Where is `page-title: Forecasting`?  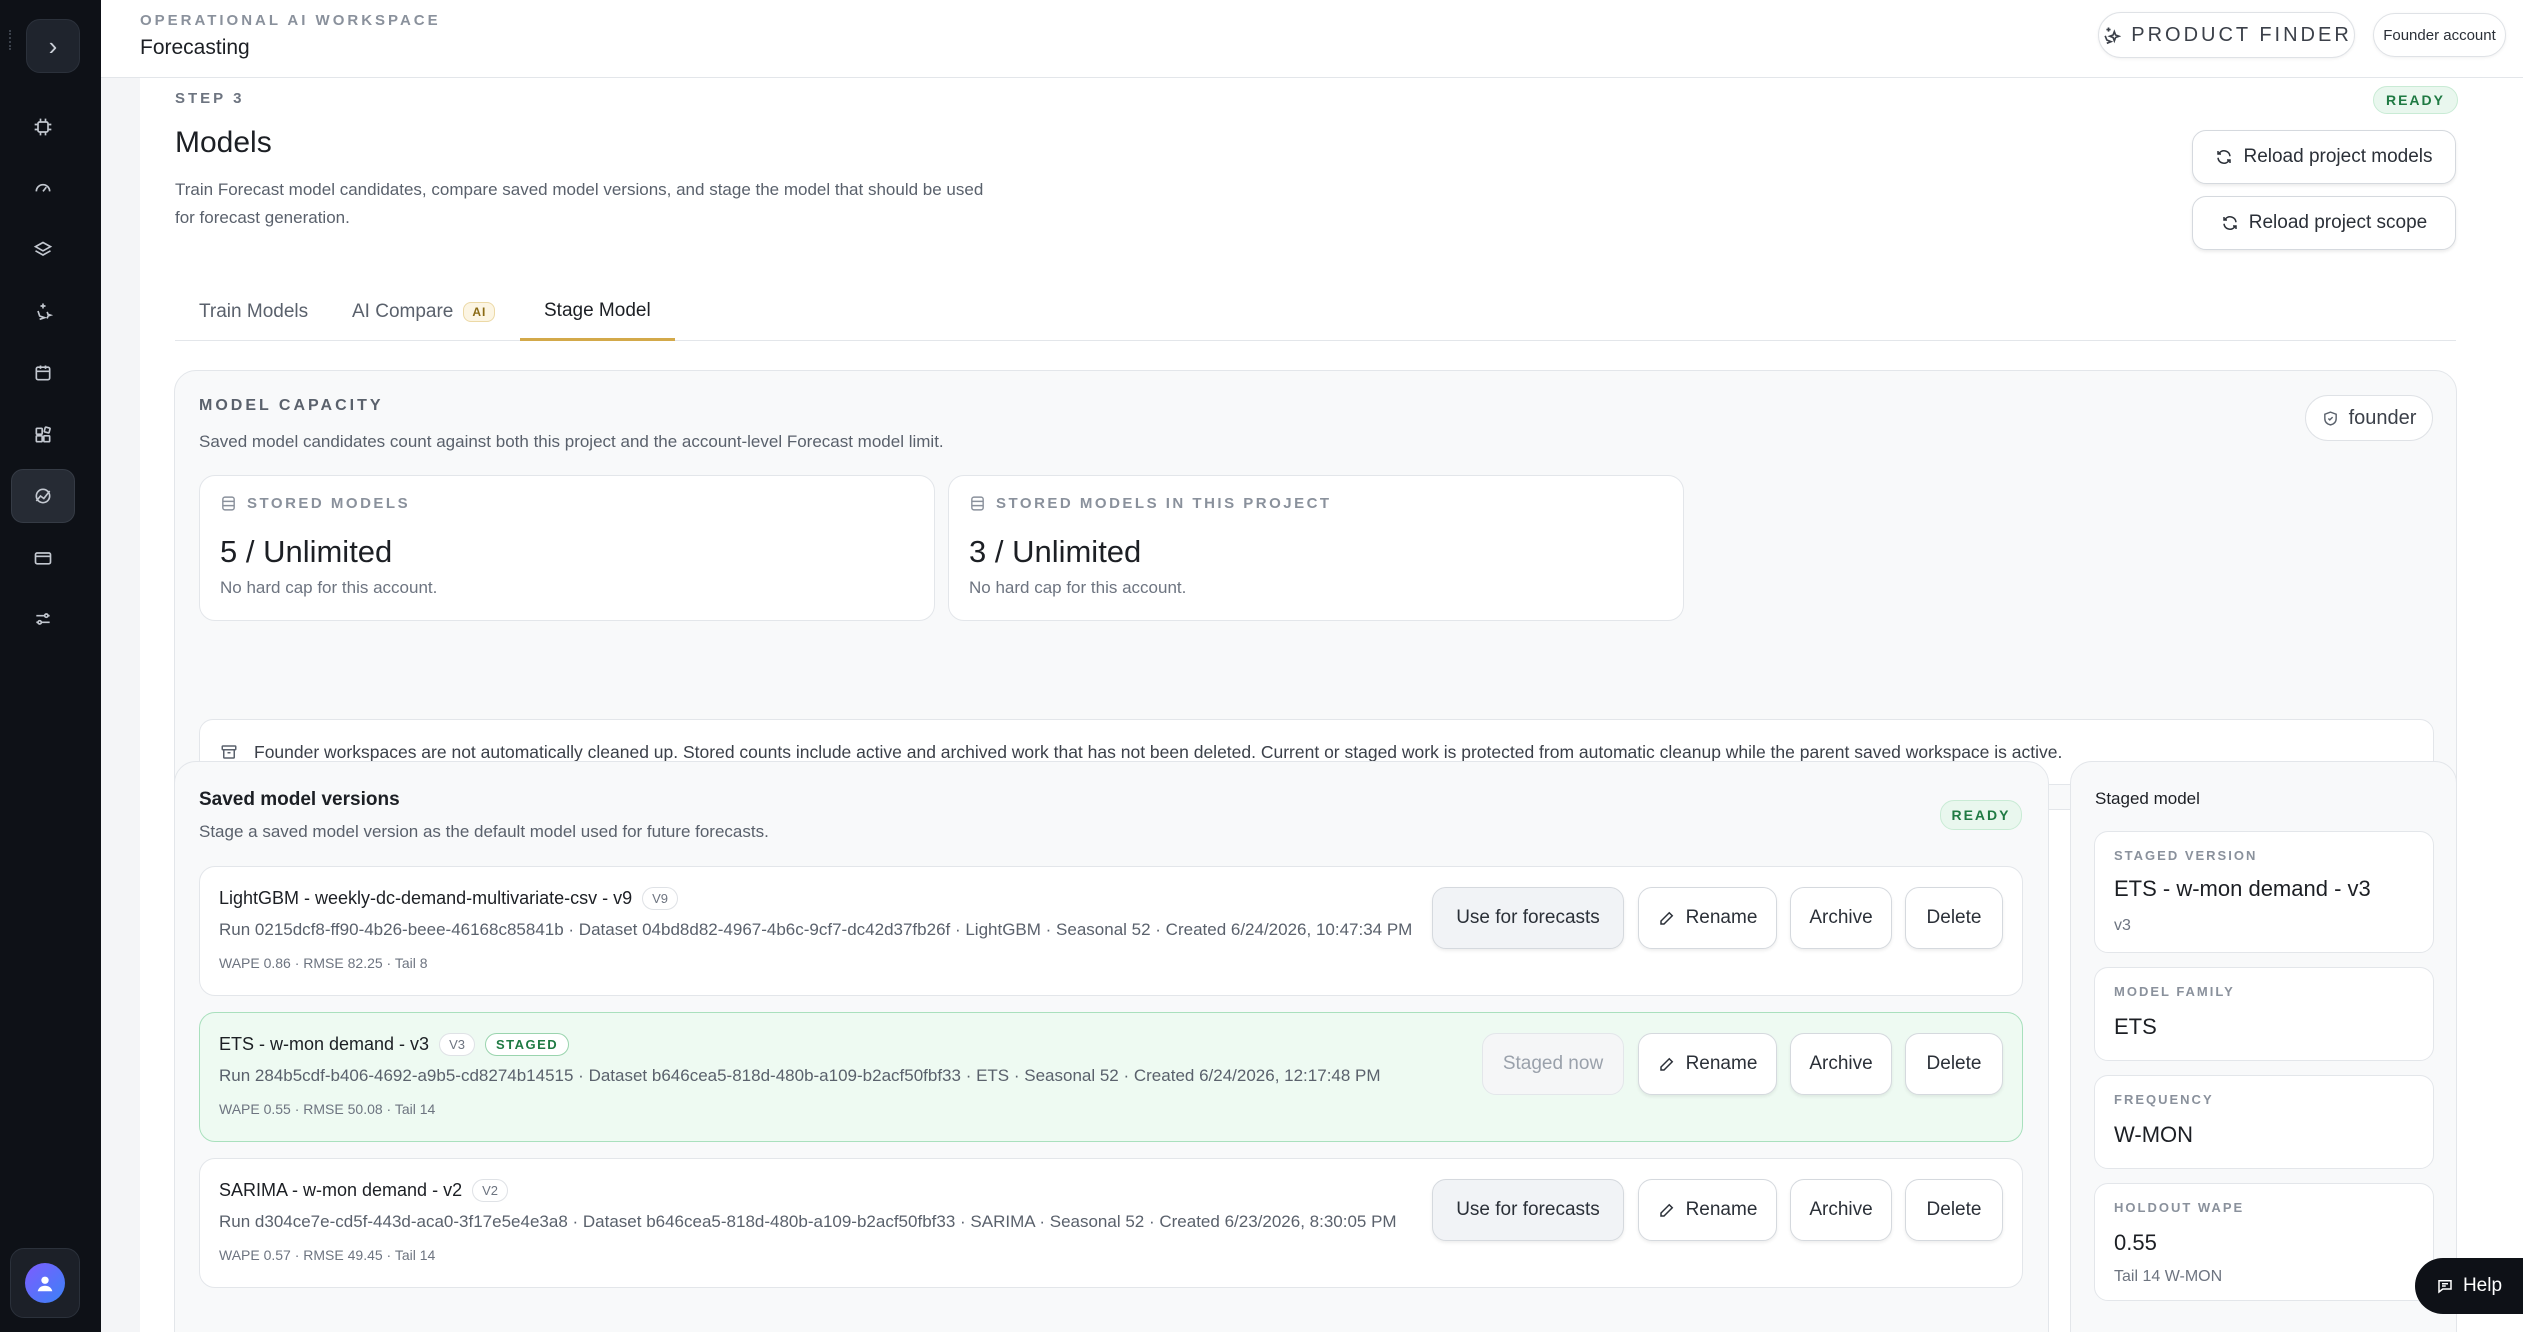 page-title: Forecasting is located at coordinates (195, 47).